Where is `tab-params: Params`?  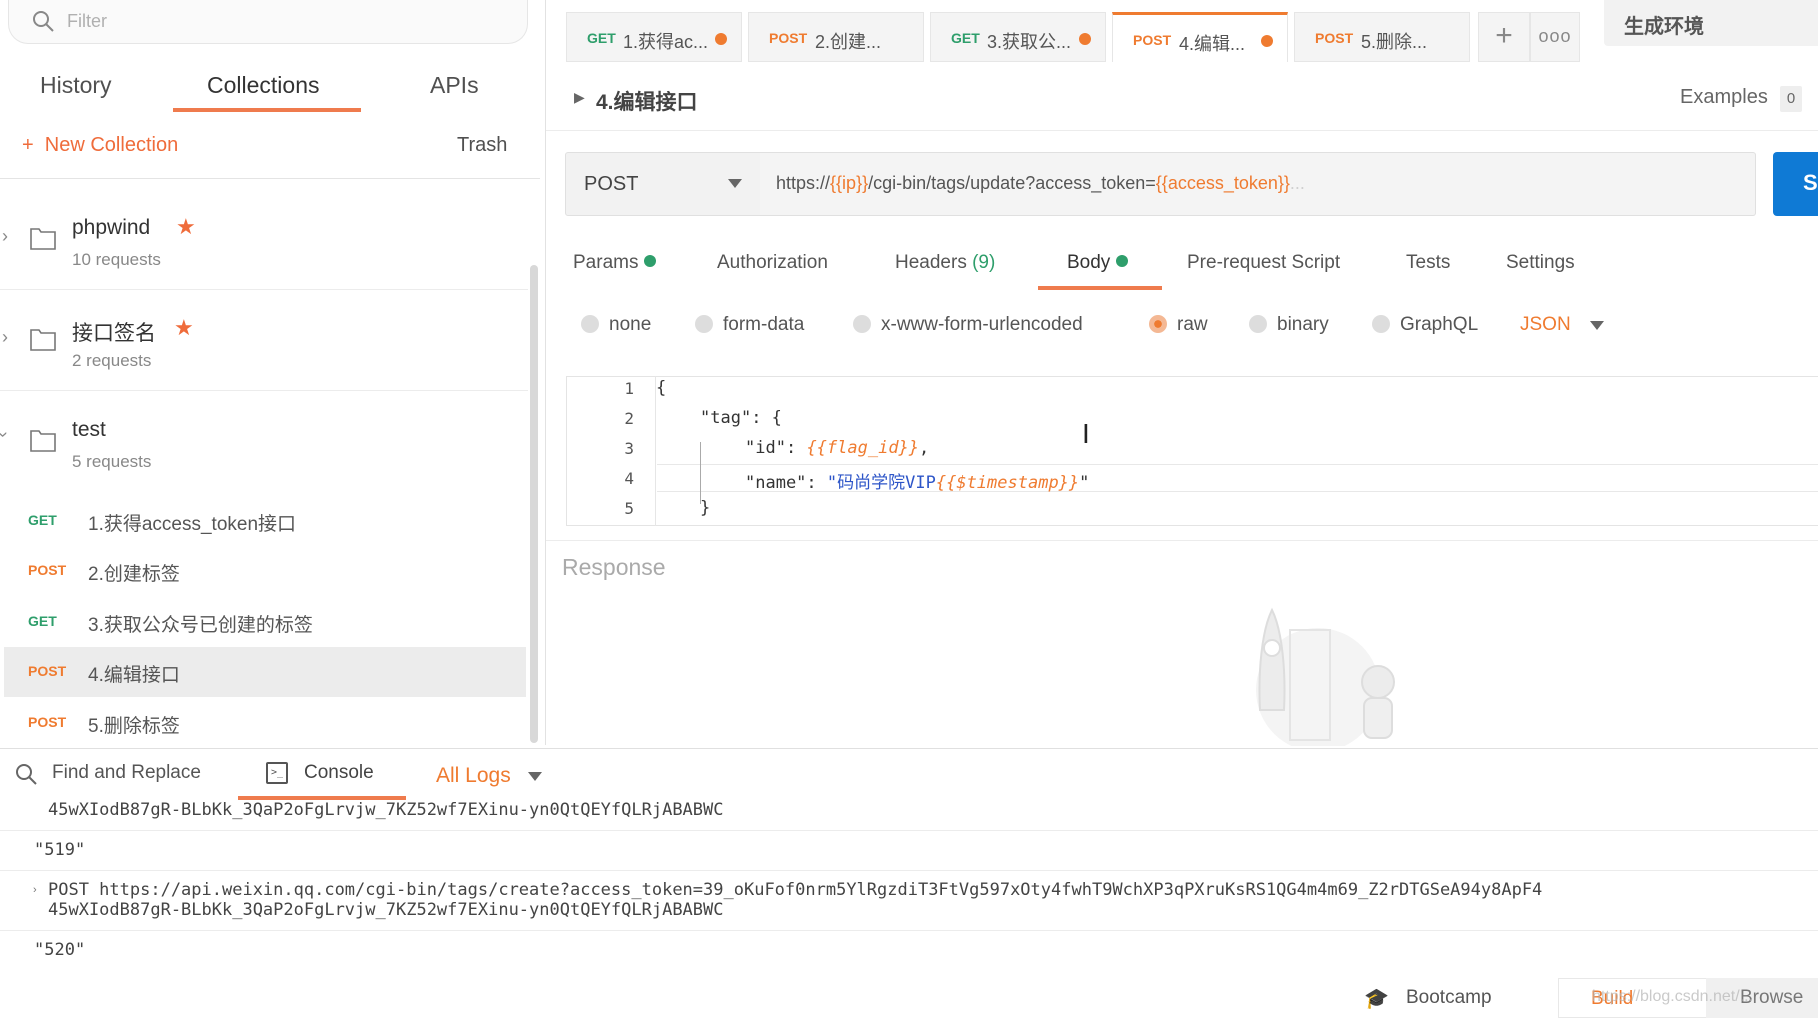
tab-params: Params is located at coordinates (615, 263).